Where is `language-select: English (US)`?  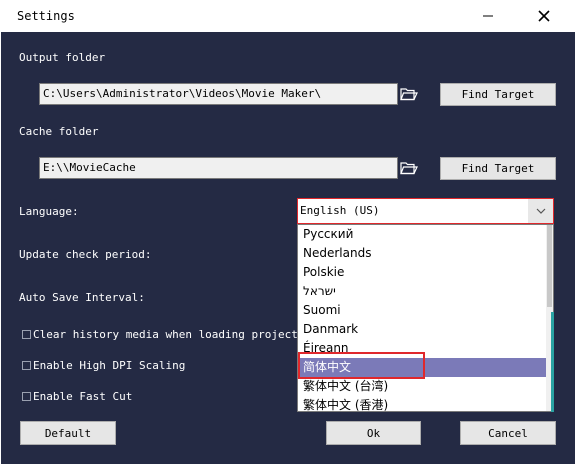
language-select: English (US) is located at coordinates (425, 211).